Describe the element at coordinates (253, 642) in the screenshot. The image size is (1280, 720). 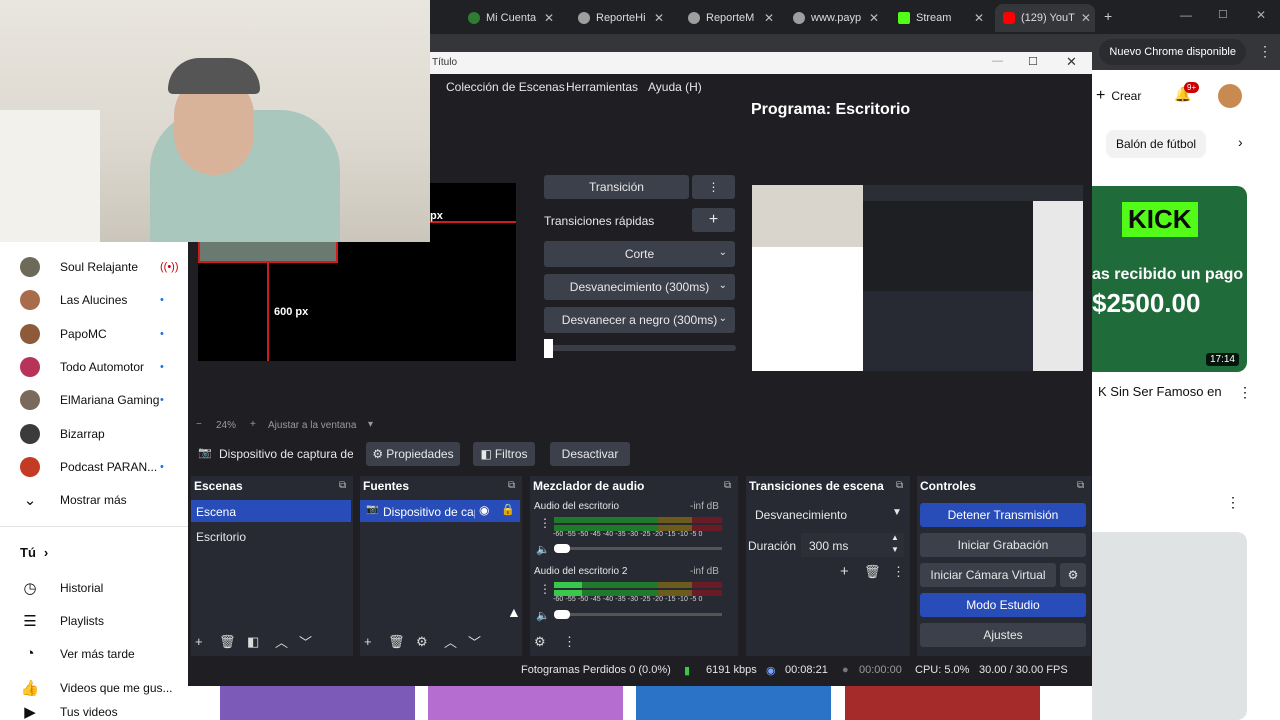
I see `filters-icon: ◧` at that location.